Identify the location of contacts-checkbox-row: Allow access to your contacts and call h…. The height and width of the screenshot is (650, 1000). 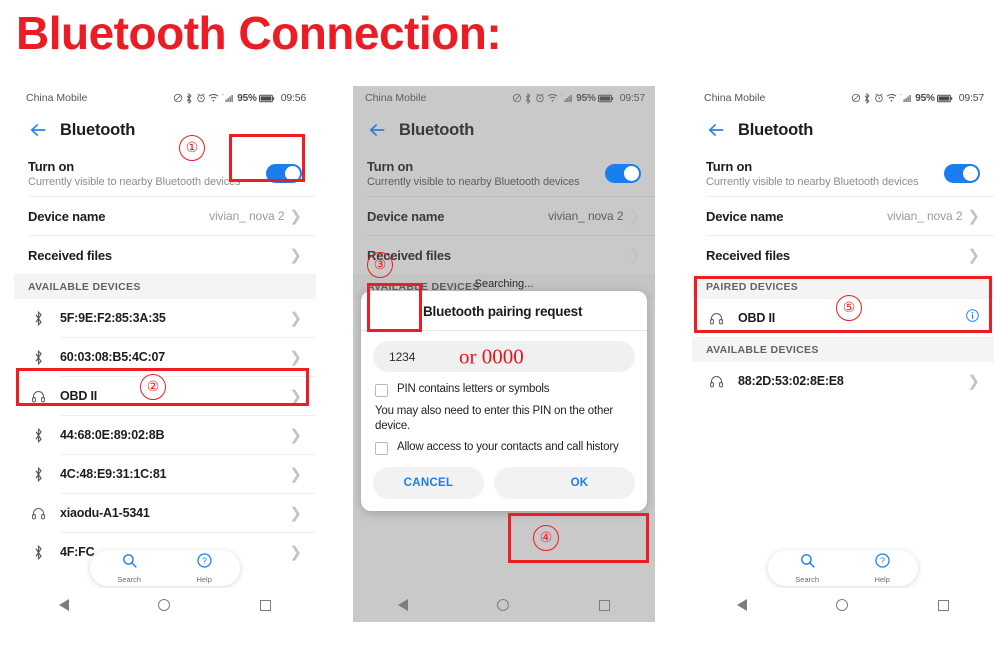
(504, 444).